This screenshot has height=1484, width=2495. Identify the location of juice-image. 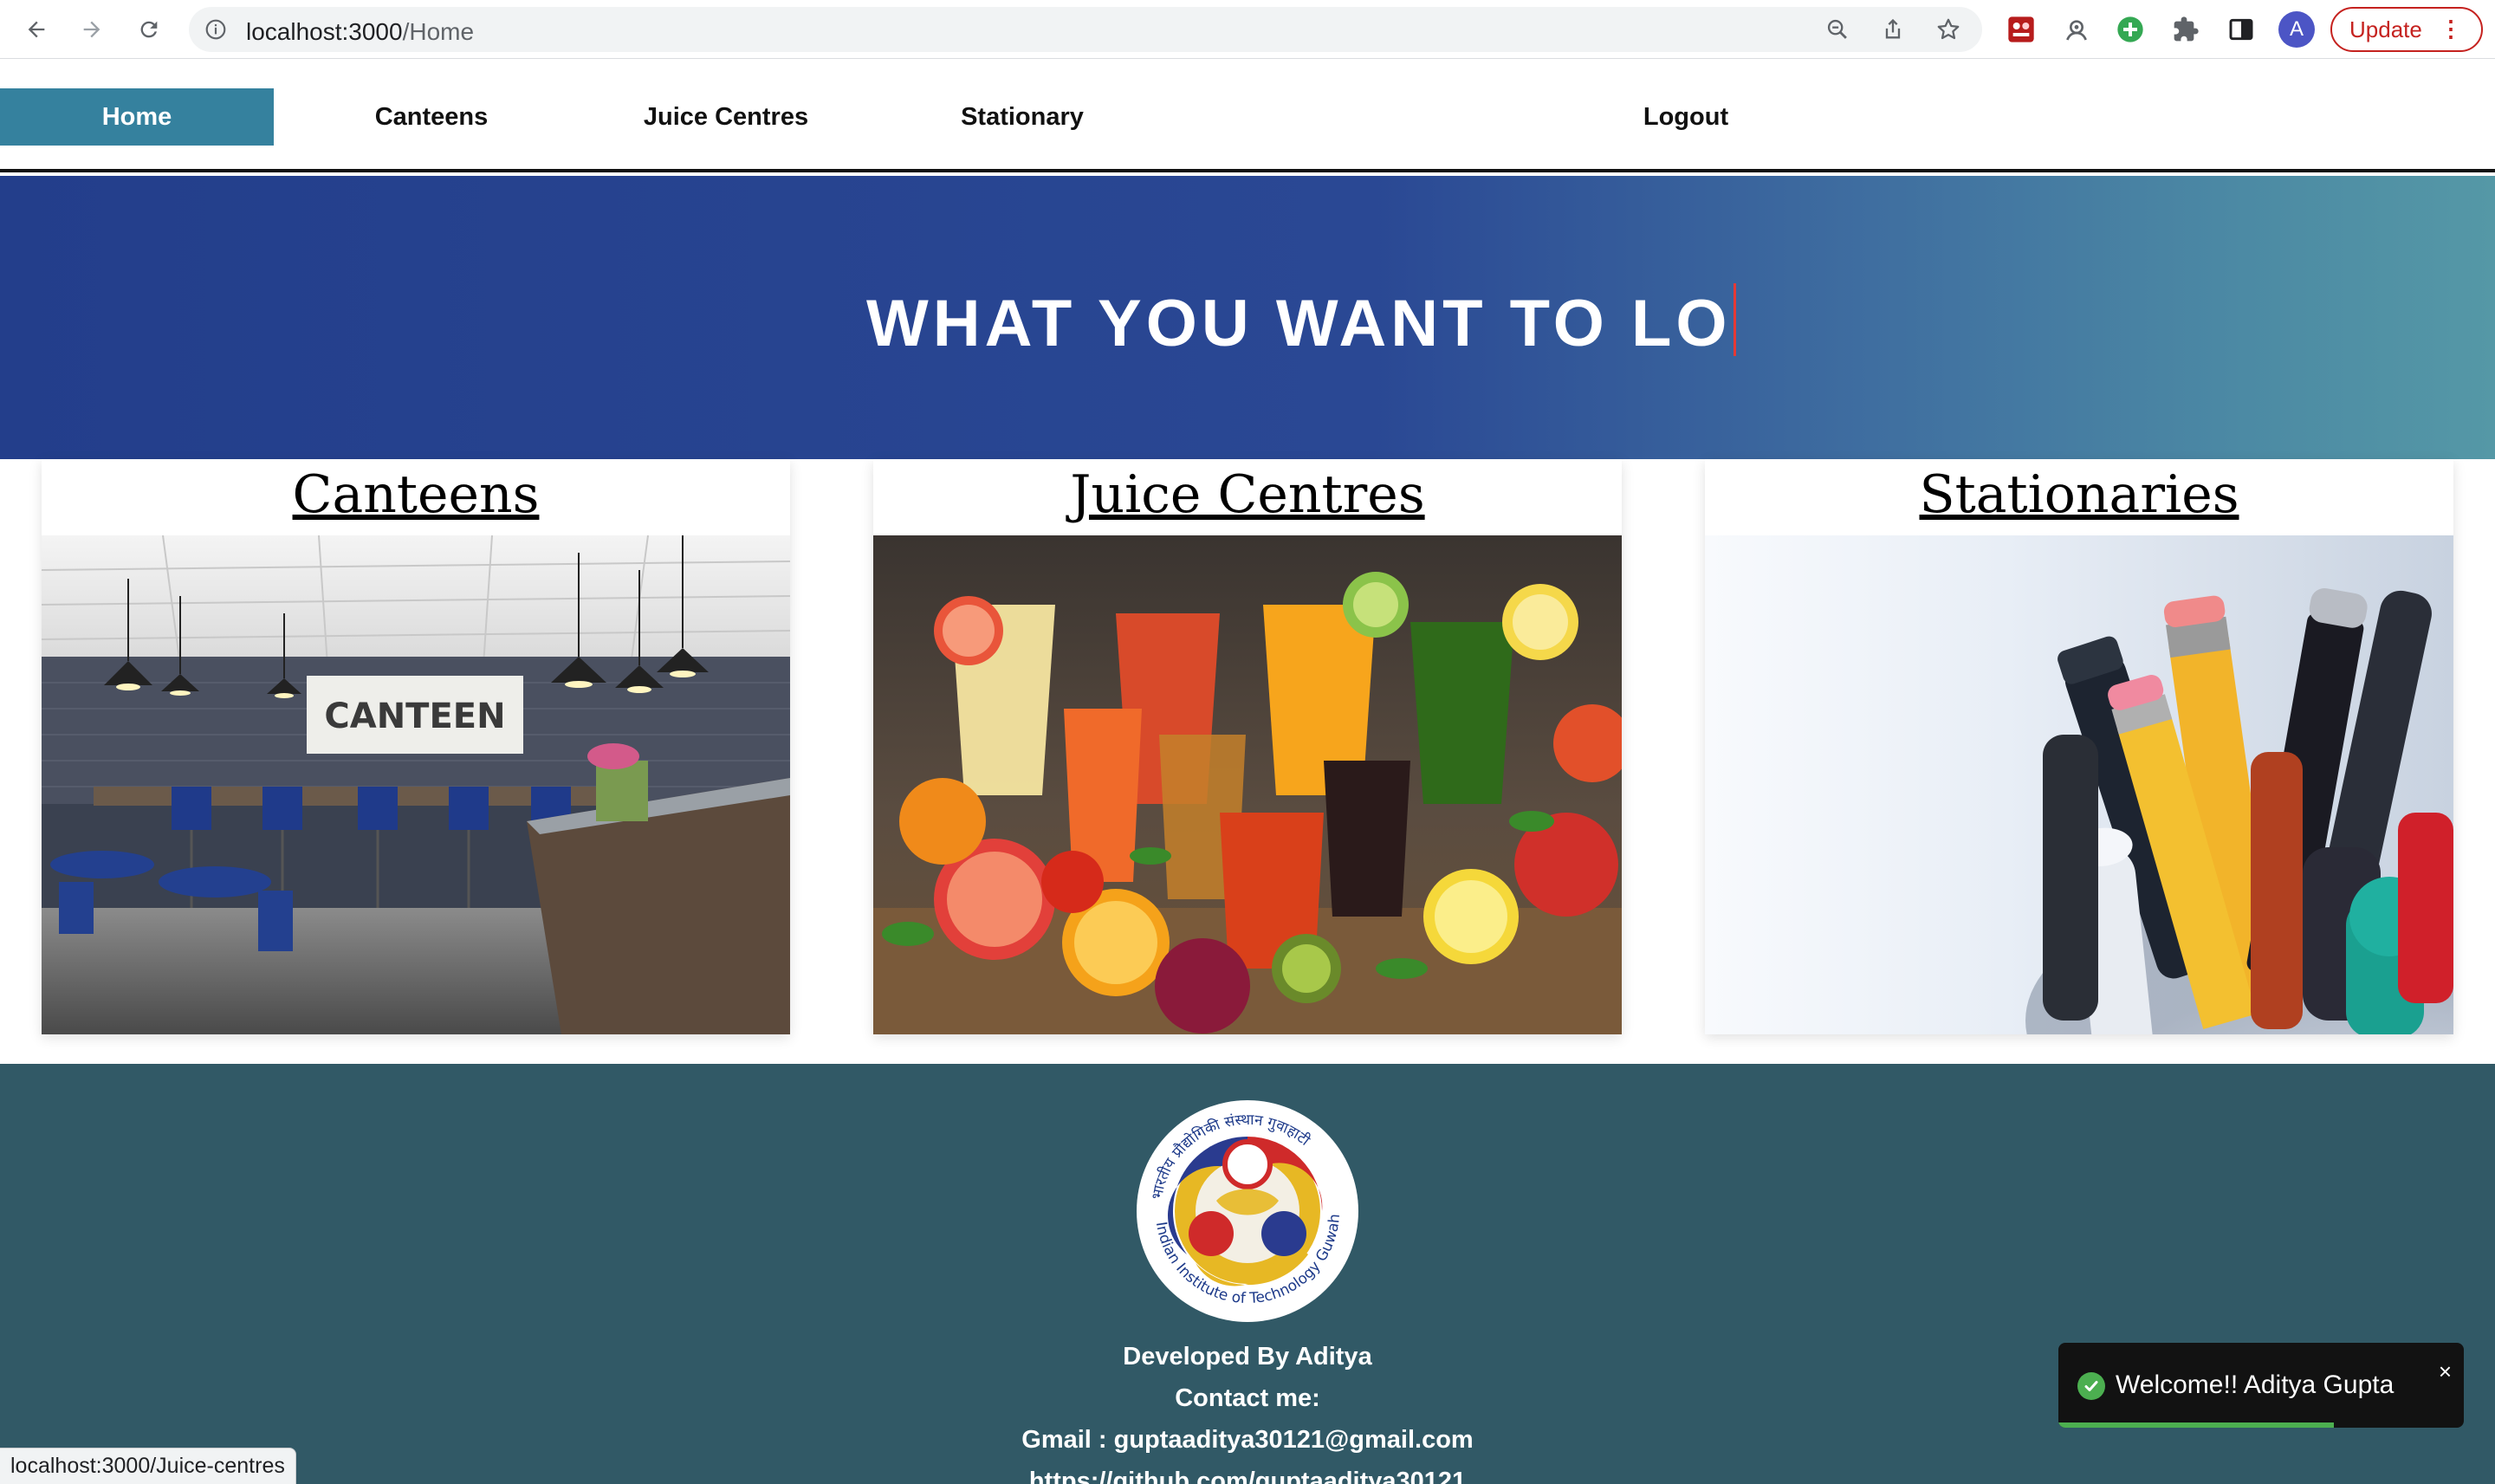
(1247, 784).